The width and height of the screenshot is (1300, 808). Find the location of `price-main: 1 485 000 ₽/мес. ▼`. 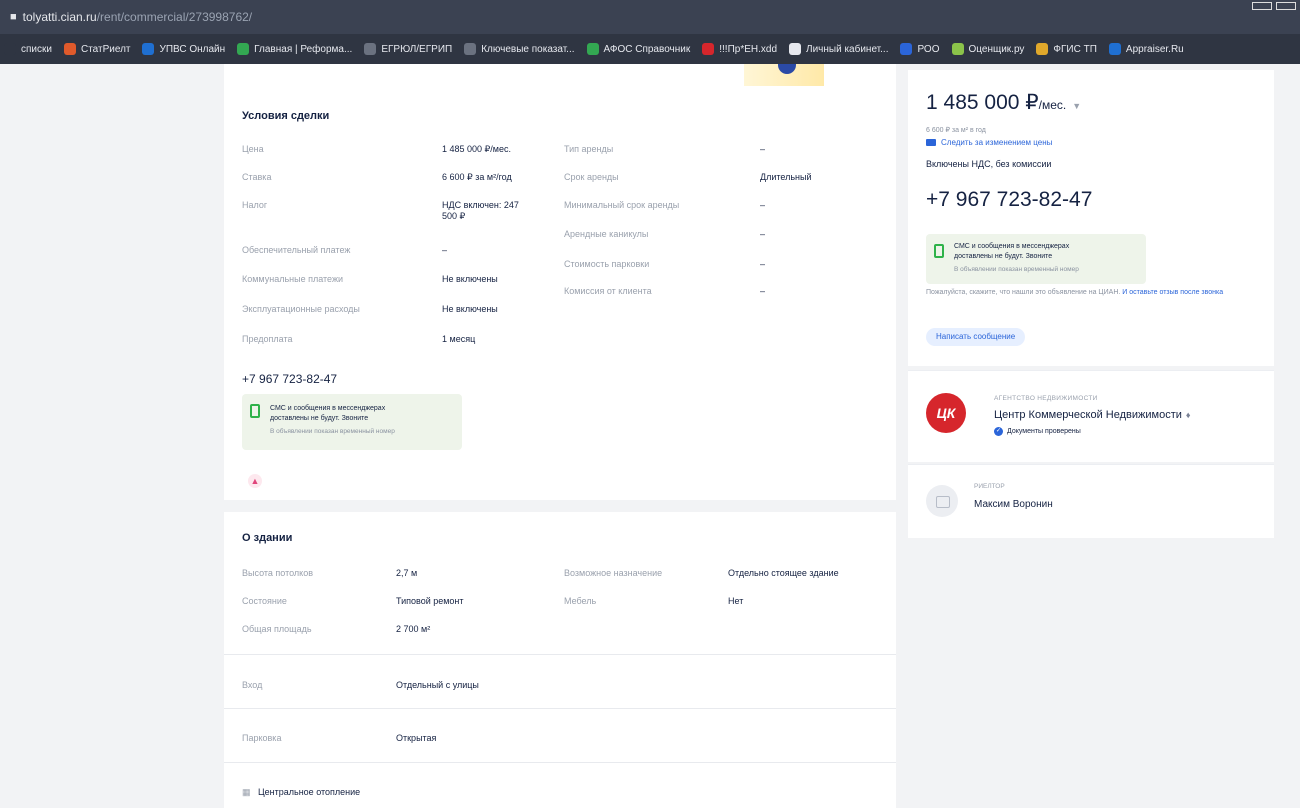

price-main: 1 485 000 ₽/мес. ▼ is located at coordinates (1003, 102).